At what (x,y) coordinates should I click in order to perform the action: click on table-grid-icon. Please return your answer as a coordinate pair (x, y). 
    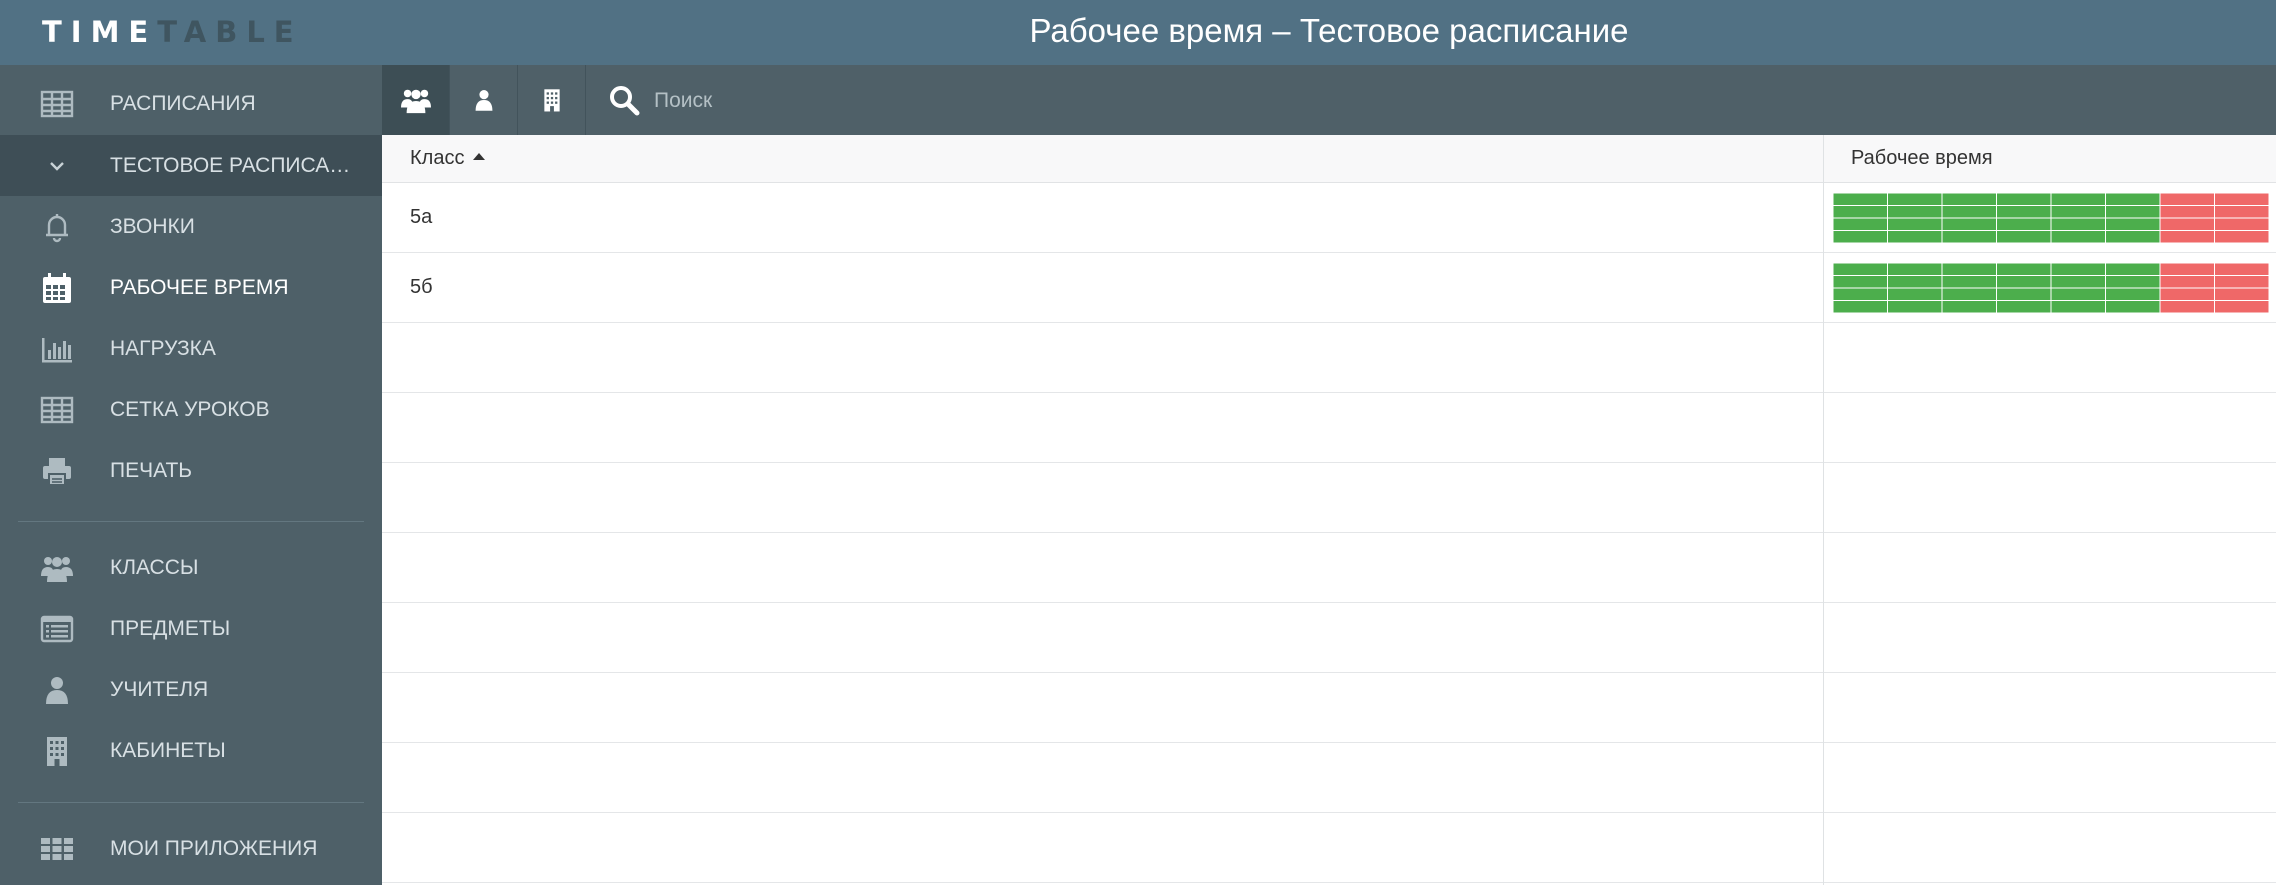
    Looking at the image, I should click on (57, 410).